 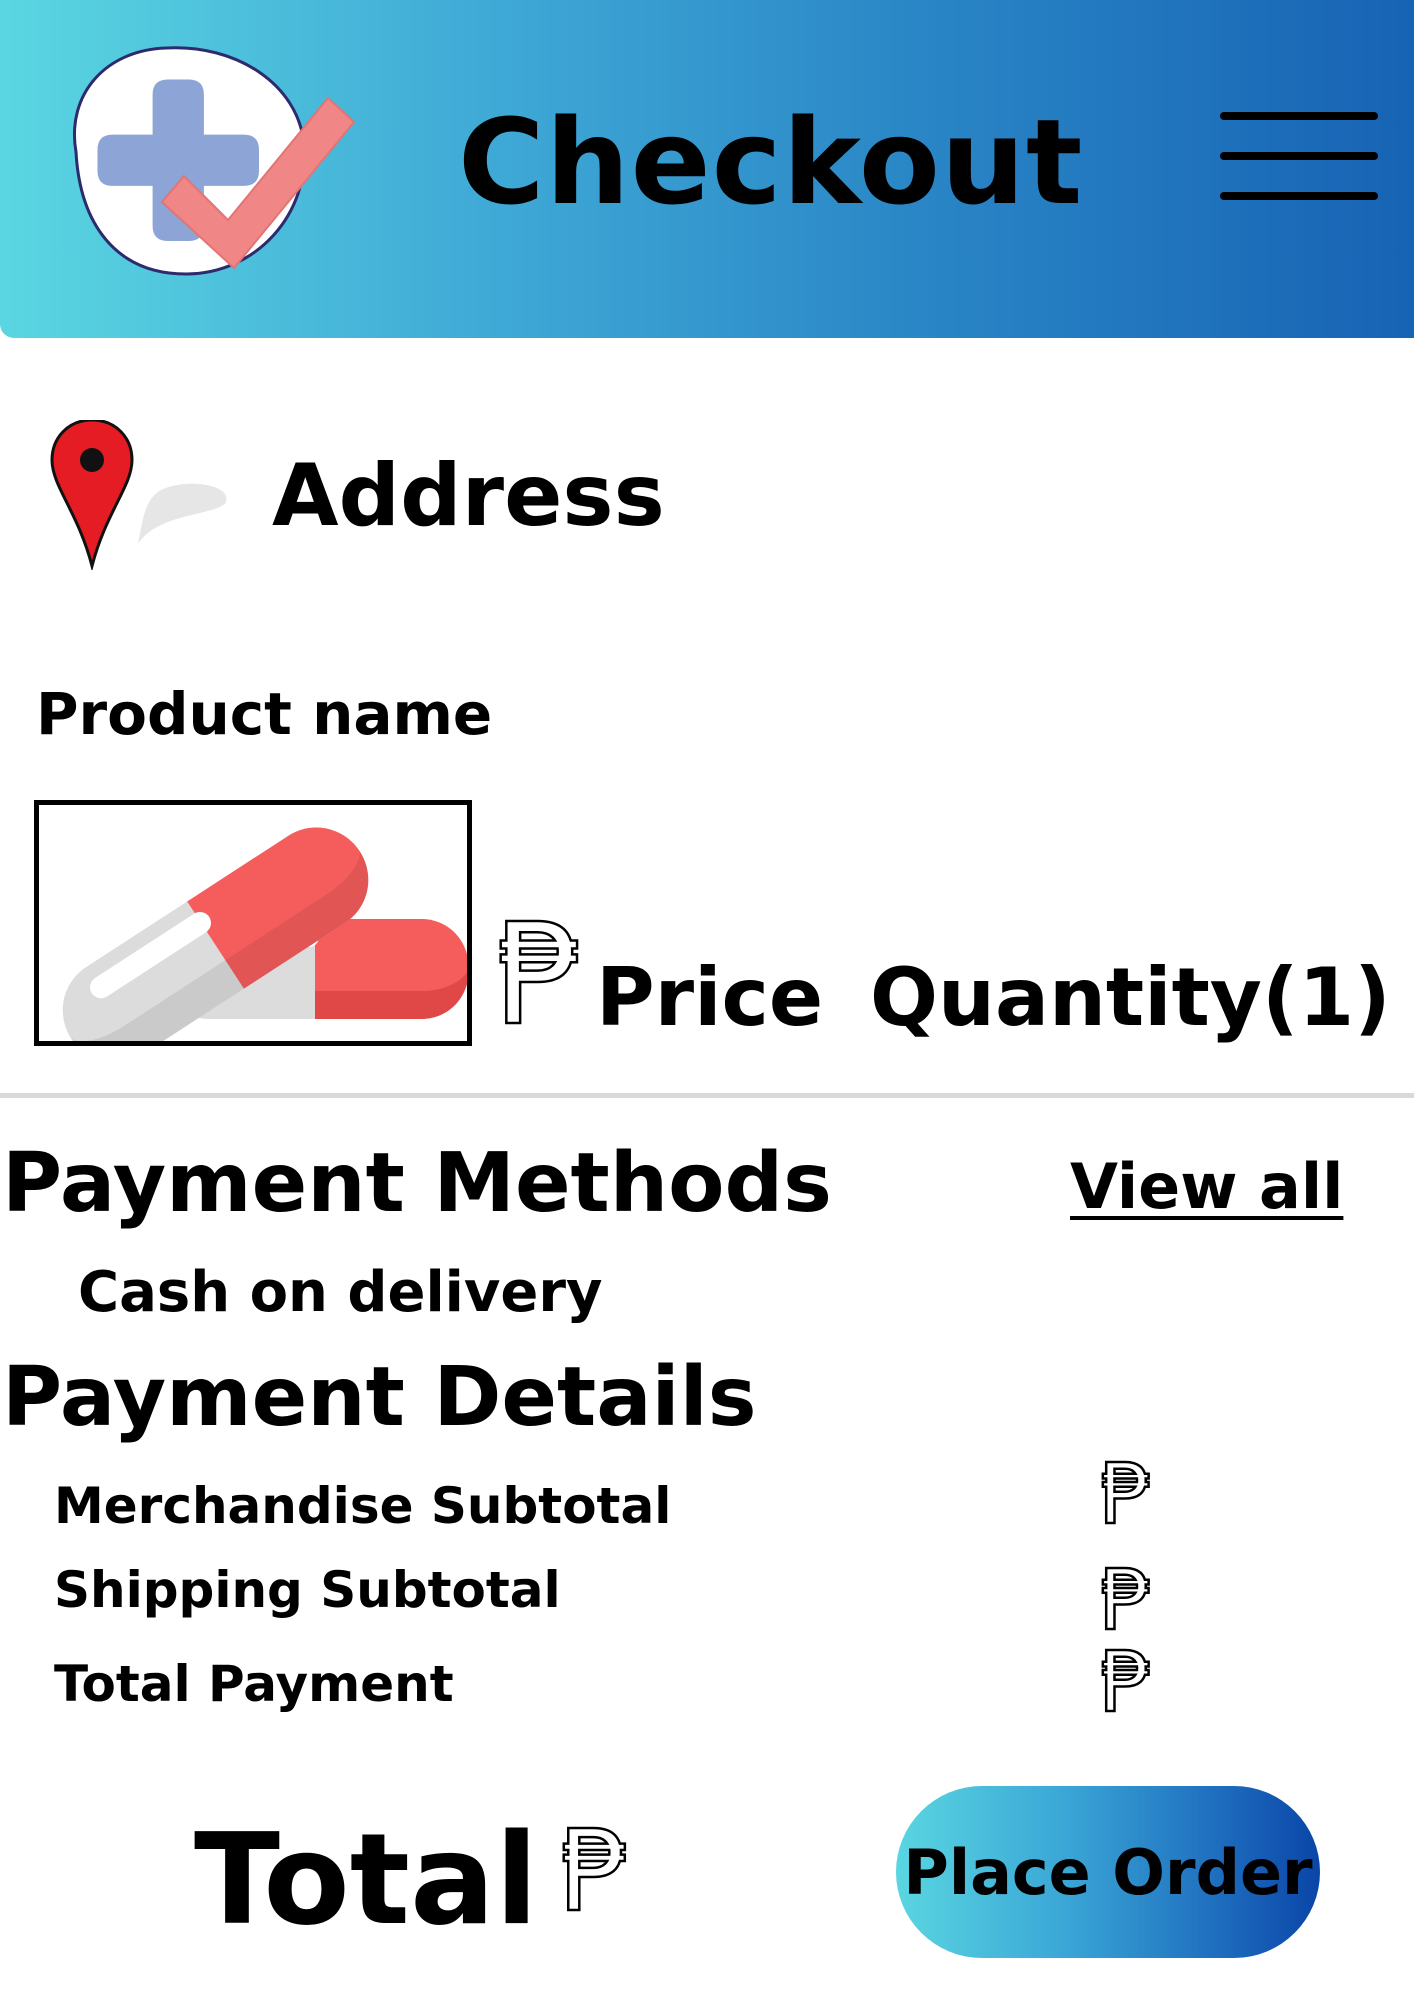 I want to click on total-payment-label: Total Payment, so click(x=254, y=1684).